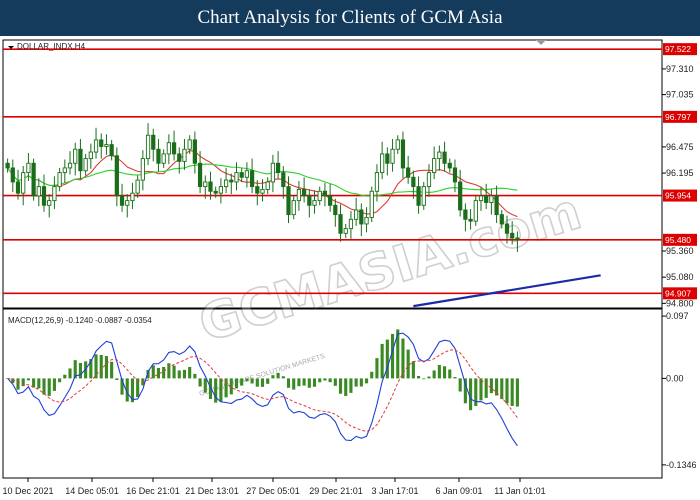  What do you see at coordinates (458, 491) in the screenshot?
I see `x-tick-label: 6 Jan 09:01` at bounding box center [458, 491].